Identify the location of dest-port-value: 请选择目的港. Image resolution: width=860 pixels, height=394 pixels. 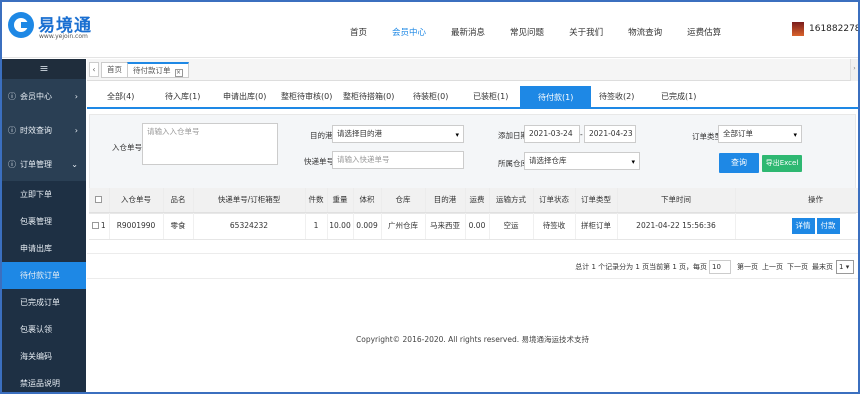
(359, 133).